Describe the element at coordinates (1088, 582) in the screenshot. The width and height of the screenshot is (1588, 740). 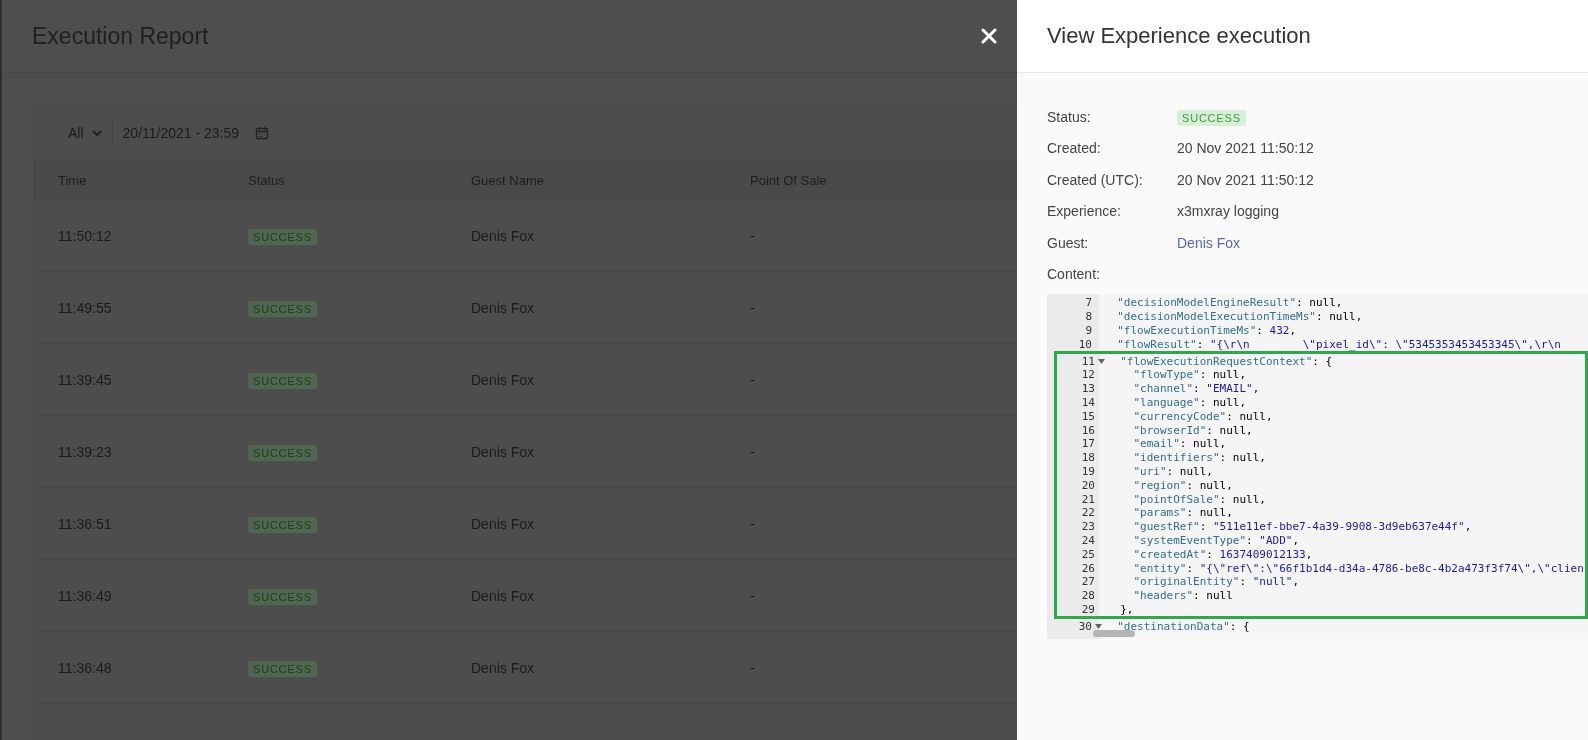
I see `line-number: 27` at that location.